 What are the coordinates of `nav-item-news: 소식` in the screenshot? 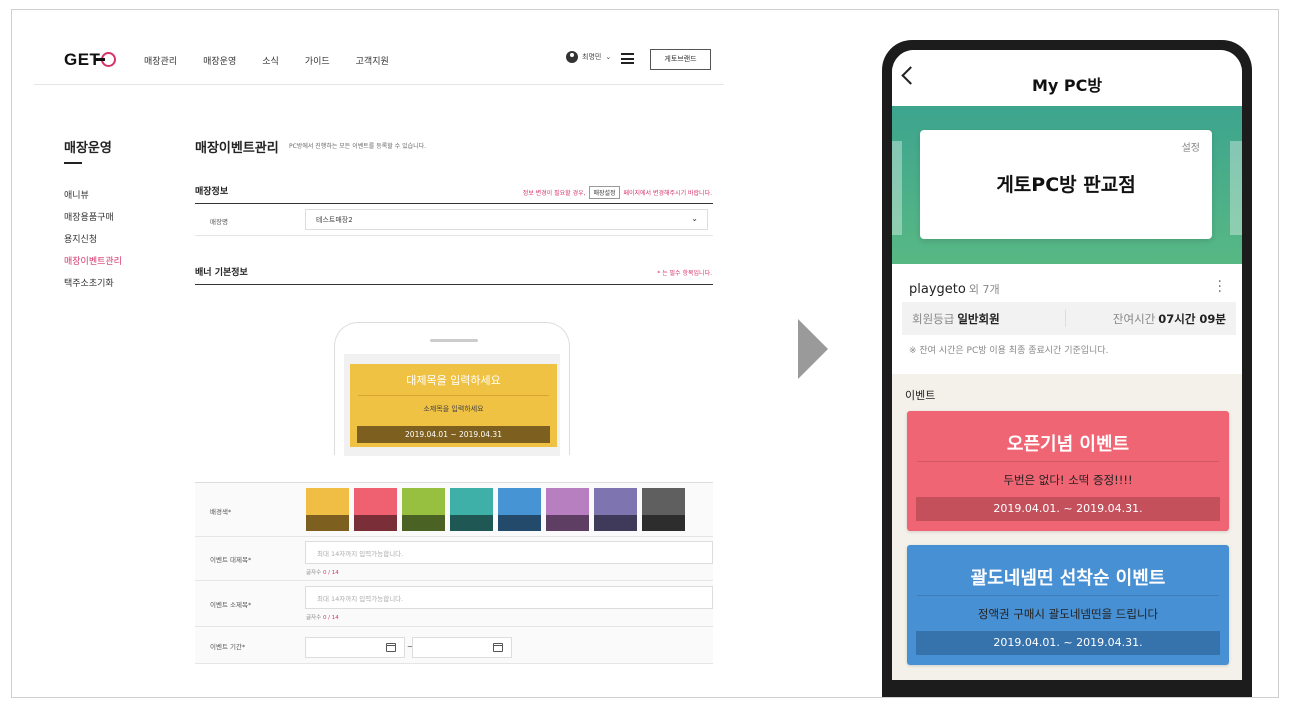 It's located at (270, 60).